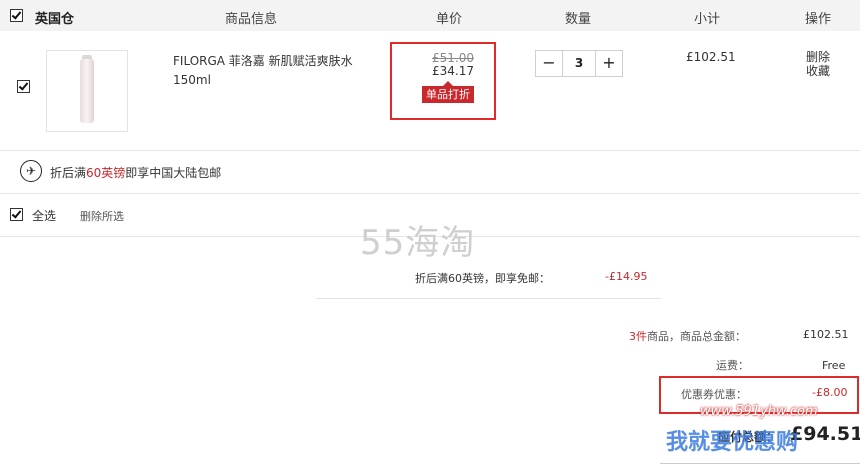 This screenshot has height=465, width=860. Describe the element at coordinates (714, 394) in the screenshot. I see `coupon-label: 优惠券优惠：` at that location.